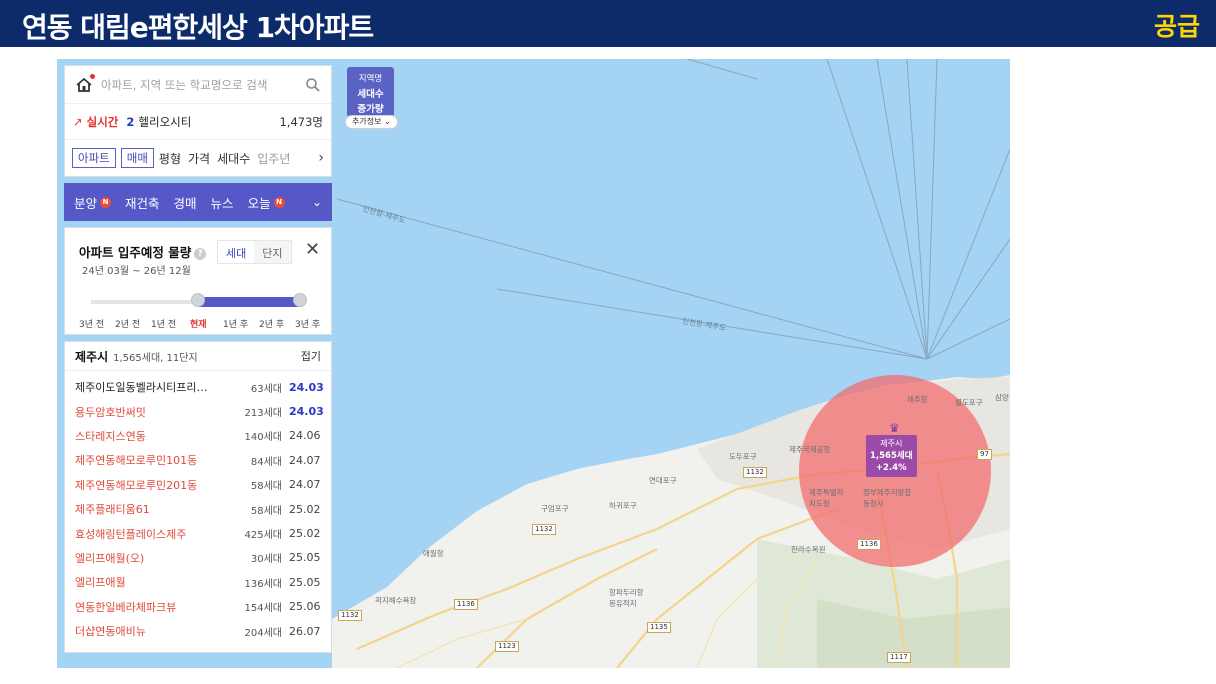  Describe the element at coordinates (555, 508) in the screenshot. I see `map-label-gueom-port: 구엄포구` at that location.